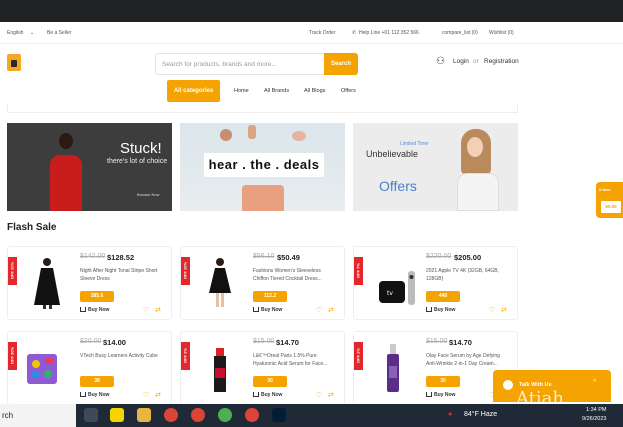 This screenshot has height=427, width=623. I want to click on helpline-text: Help Line +01 112 352 566, so click(389, 33).